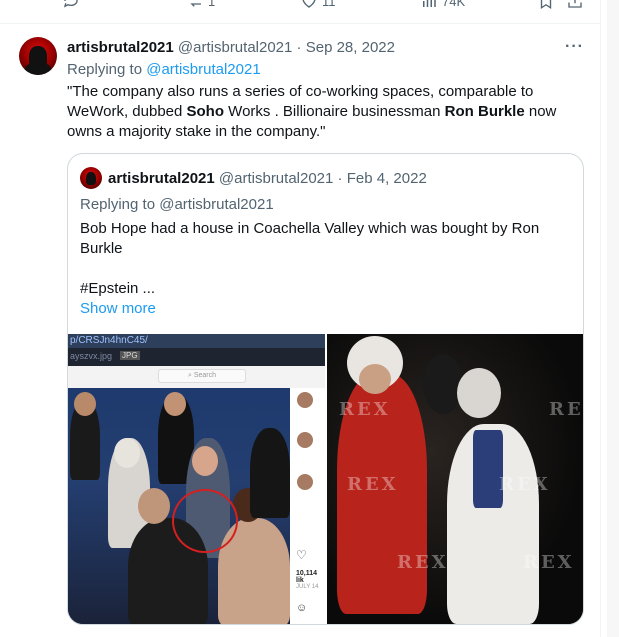  Describe the element at coordinates (120, 47) in the screenshot. I see `author-name: artisbrutal2021` at that location.